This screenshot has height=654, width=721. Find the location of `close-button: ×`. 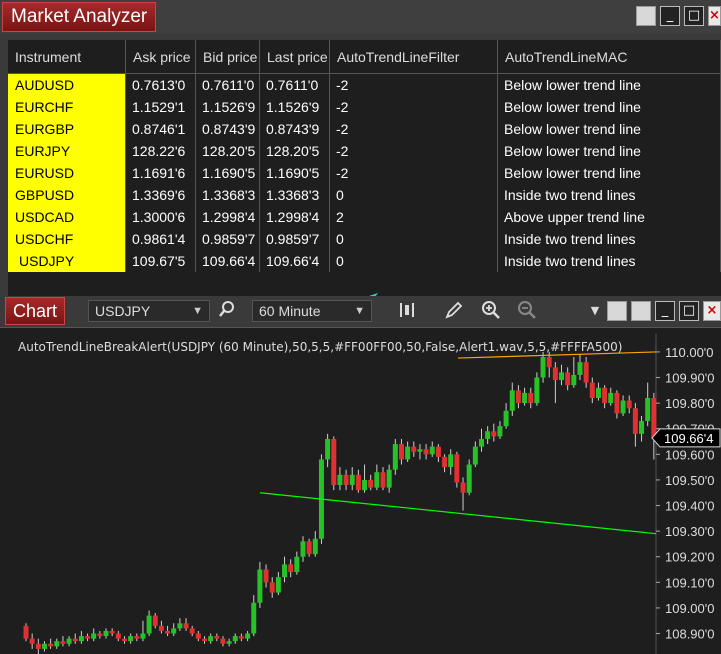

close-button: × is located at coordinates (714, 16).